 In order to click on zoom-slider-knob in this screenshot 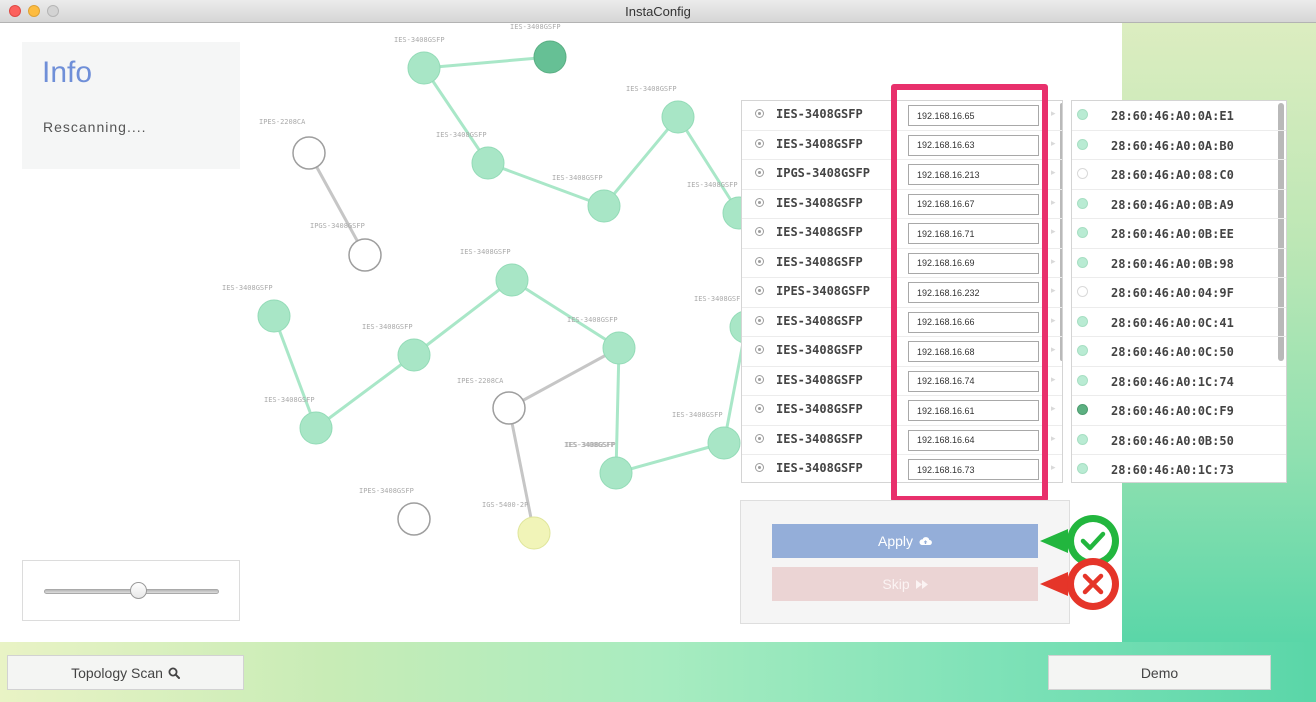, I will do `click(138, 590)`.